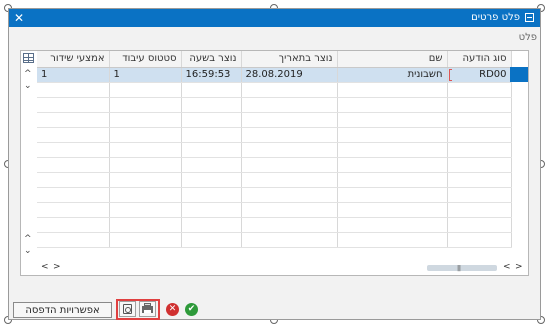  What do you see at coordinates (73, 59) in the screenshot?
I see `column-header-medium: אמצעי שידור` at bounding box center [73, 59].